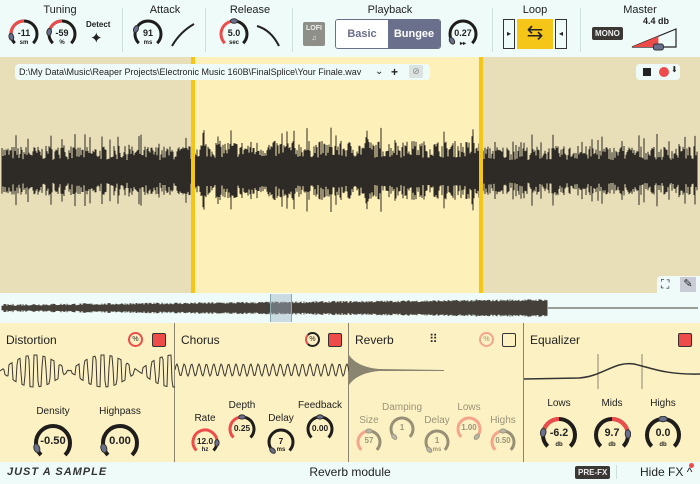 The width and height of the screenshot is (700, 484). What do you see at coordinates (555, 340) in the screenshot?
I see `equalizer-title: Equalizer` at bounding box center [555, 340].